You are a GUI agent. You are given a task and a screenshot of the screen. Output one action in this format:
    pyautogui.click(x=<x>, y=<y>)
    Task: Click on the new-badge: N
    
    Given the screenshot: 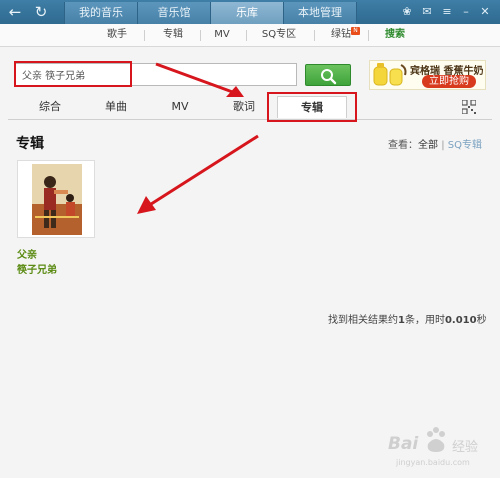 What is the action you would take?
    pyautogui.click(x=355, y=31)
    